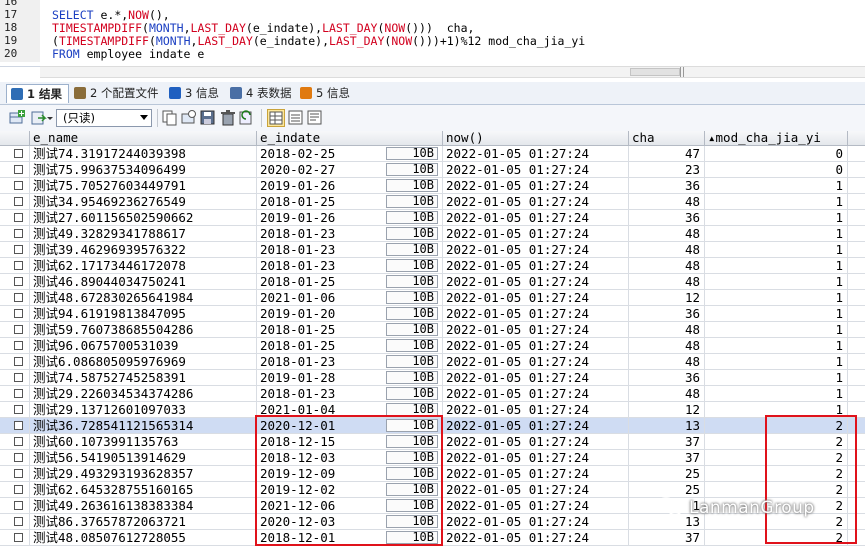 This screenshot has height=546, width=865. Describe the element at coordinates (104, 118) in the screenshot. I see `readonly-mode-select: (只读)` at that location.